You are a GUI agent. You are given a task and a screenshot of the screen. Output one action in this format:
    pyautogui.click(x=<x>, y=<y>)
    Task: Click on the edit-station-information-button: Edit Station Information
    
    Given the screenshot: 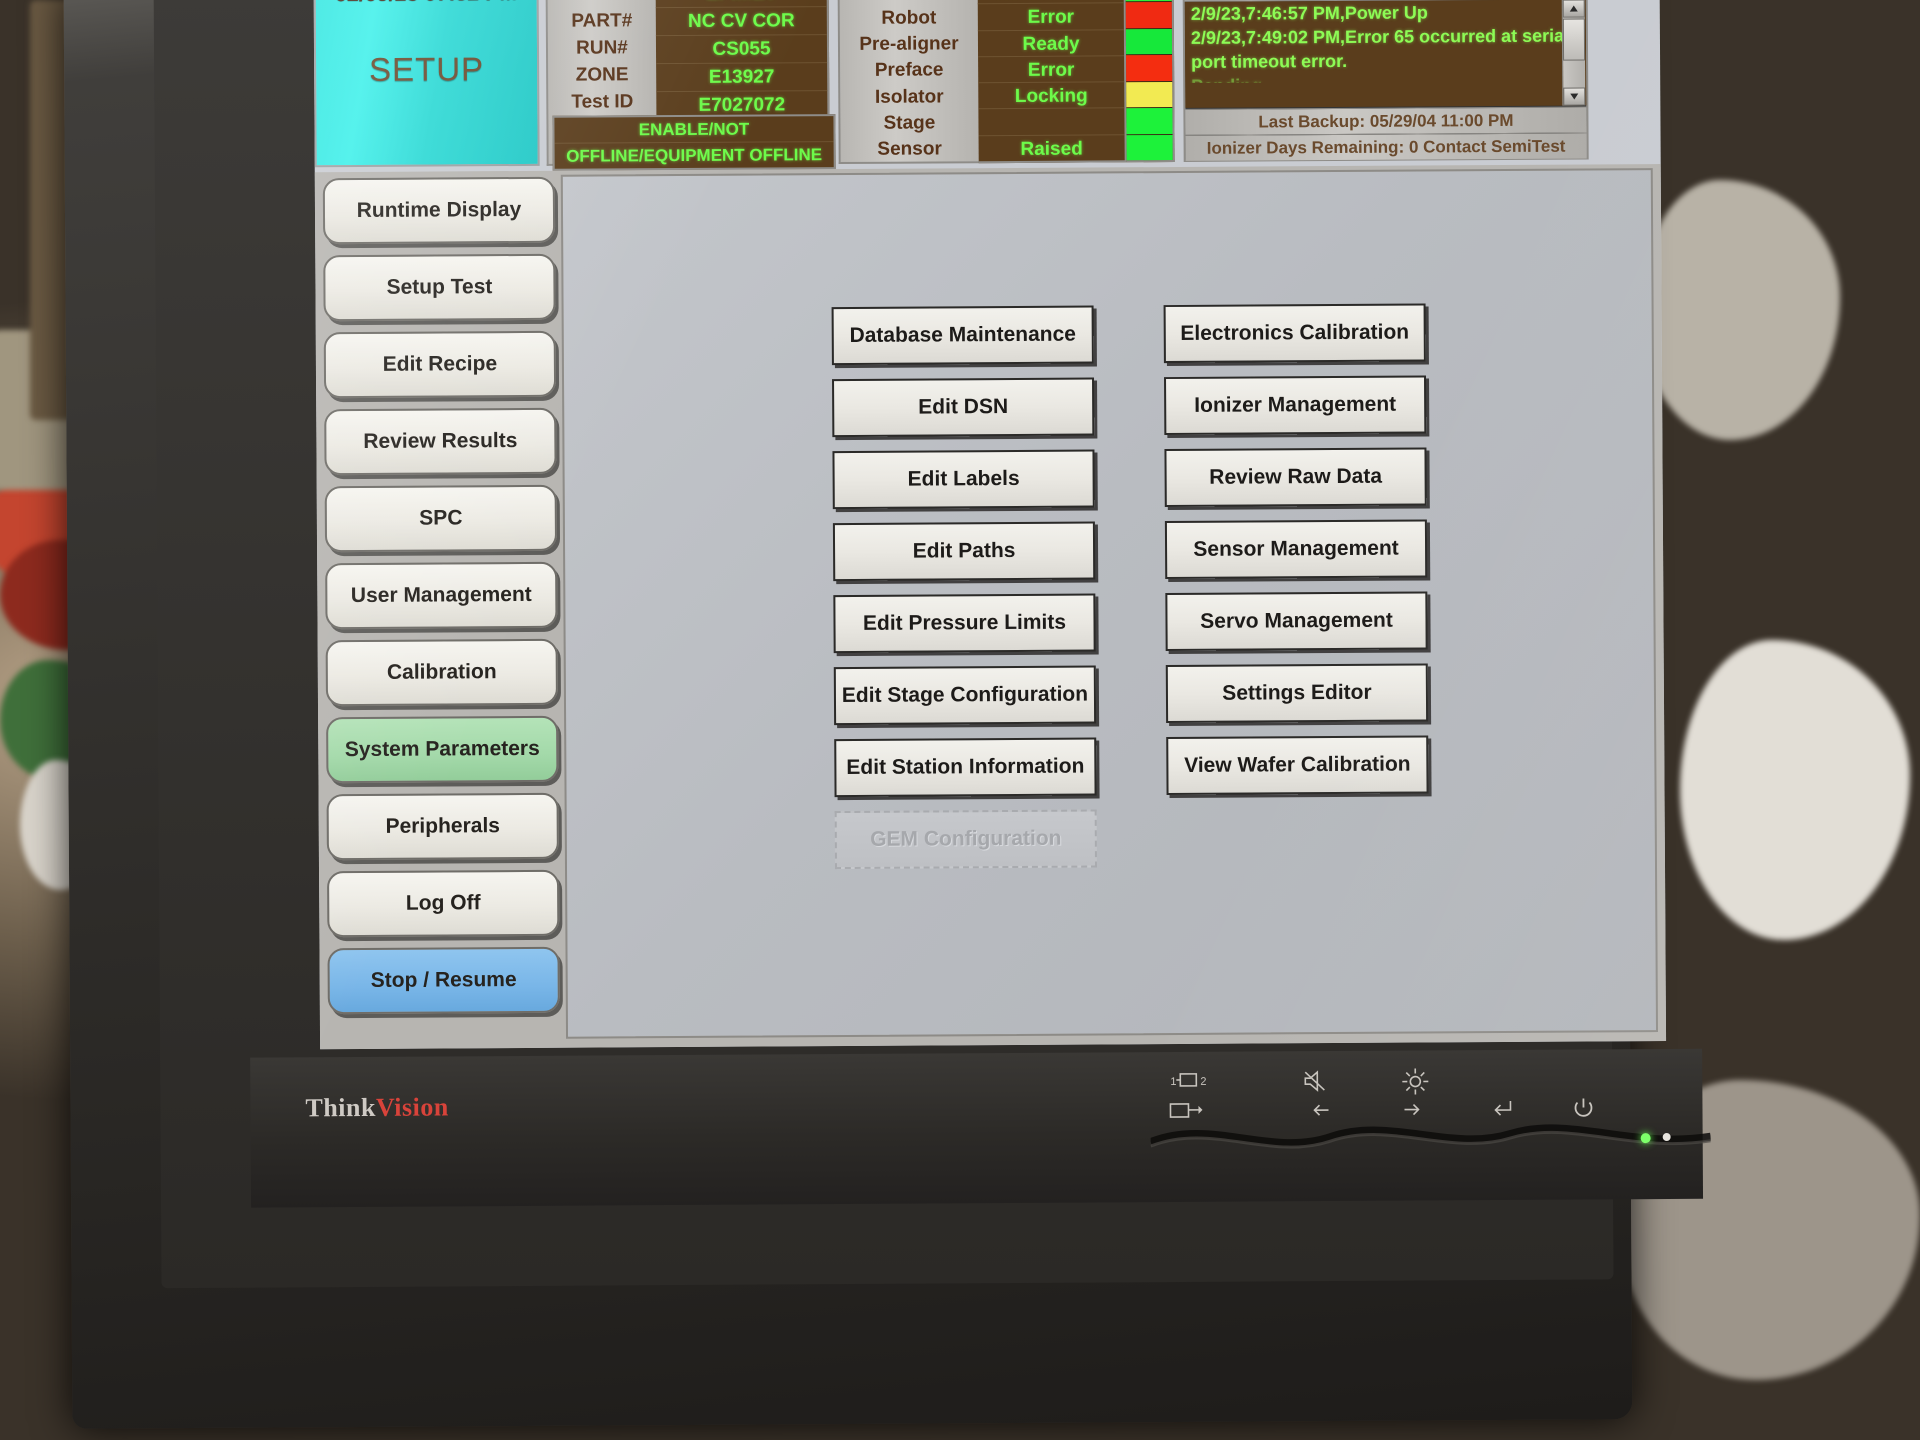 What is the action you would take?
    pyautogui.click(x=965, y=767)
    